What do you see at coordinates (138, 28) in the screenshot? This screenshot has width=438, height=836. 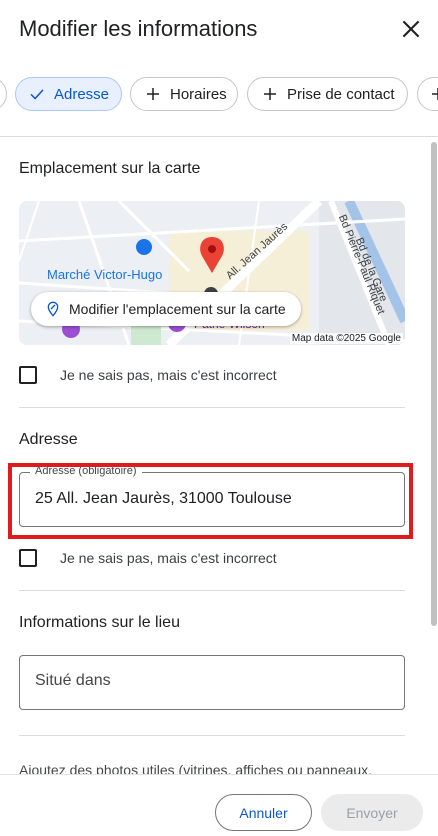 I see `dialog-title: Modifier les informations` at bounding box center [138, 28].